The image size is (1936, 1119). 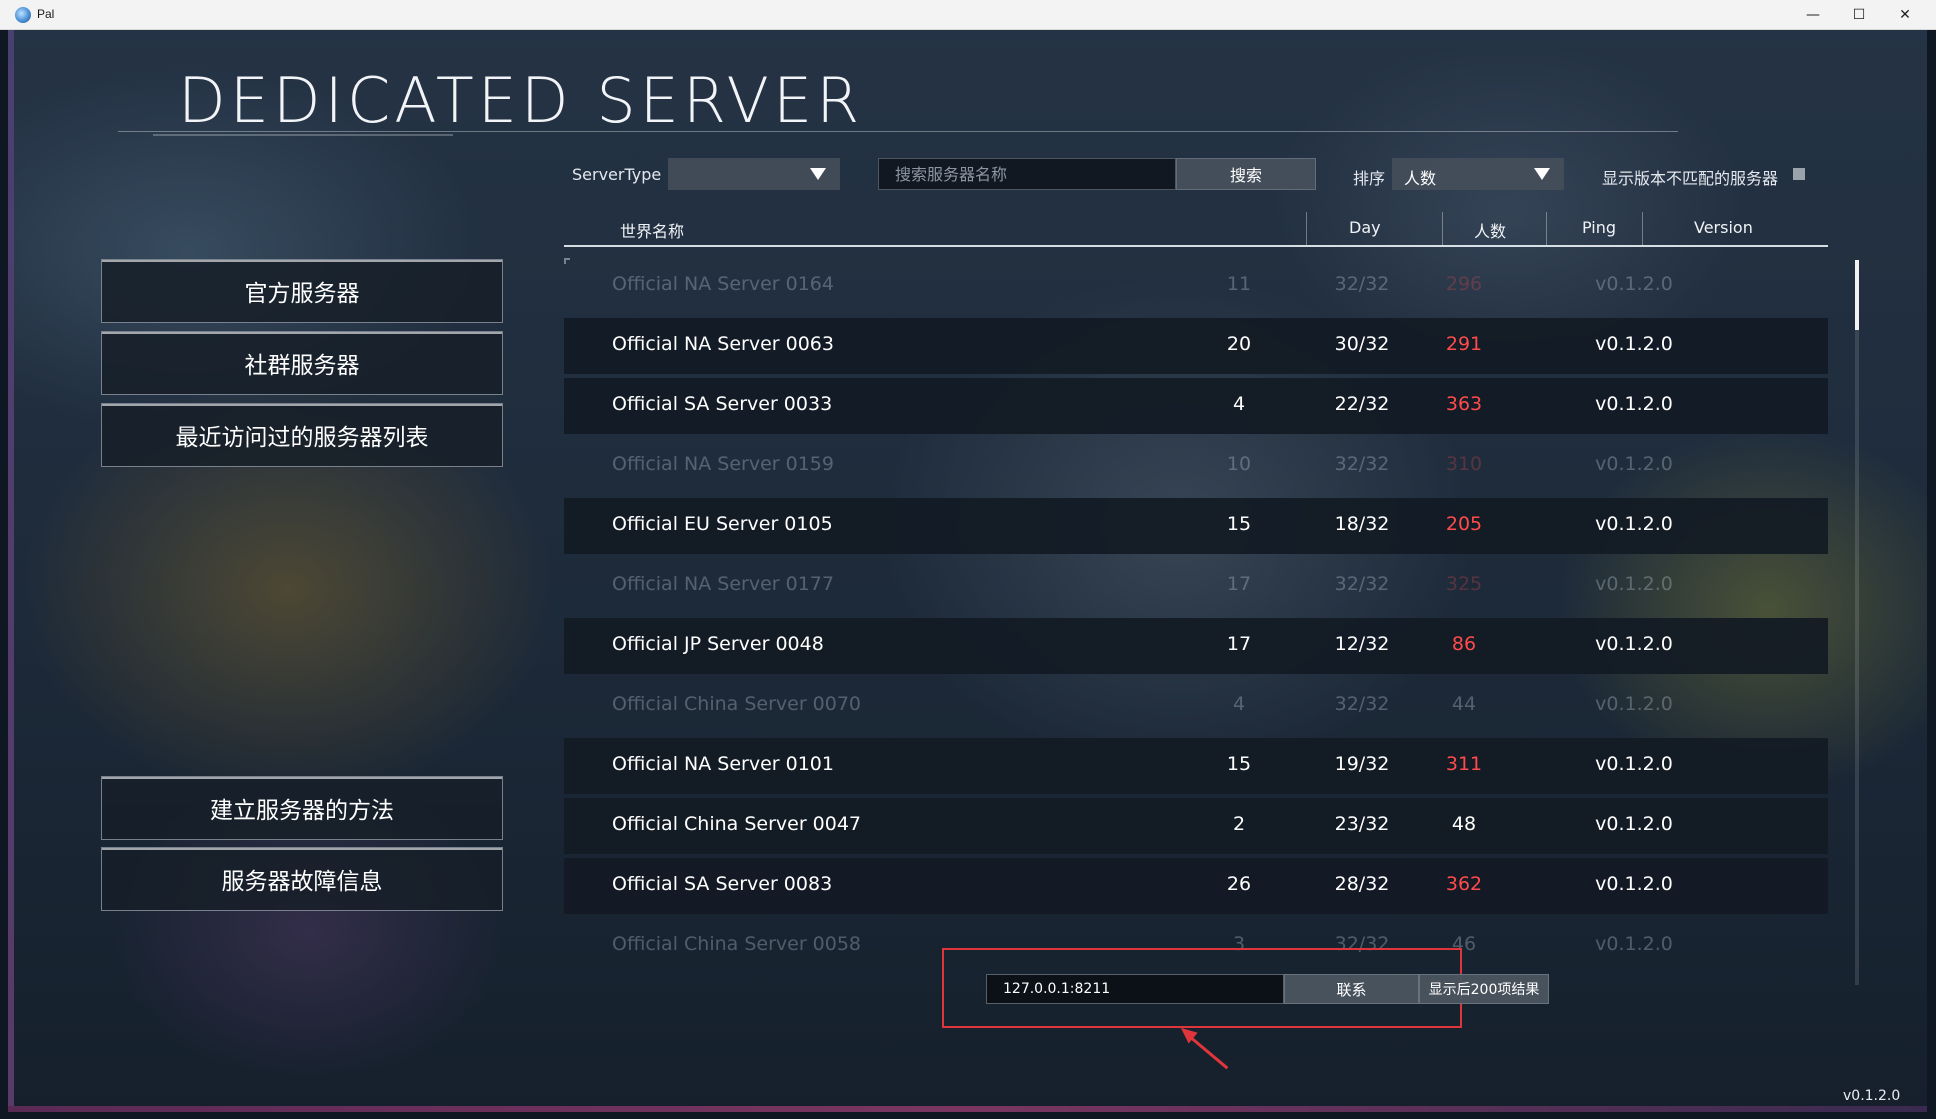 What do you see at coordinates (1723, 227) in the screenshot?
I see `column-version: Version` at bounding box center [1723, 227].